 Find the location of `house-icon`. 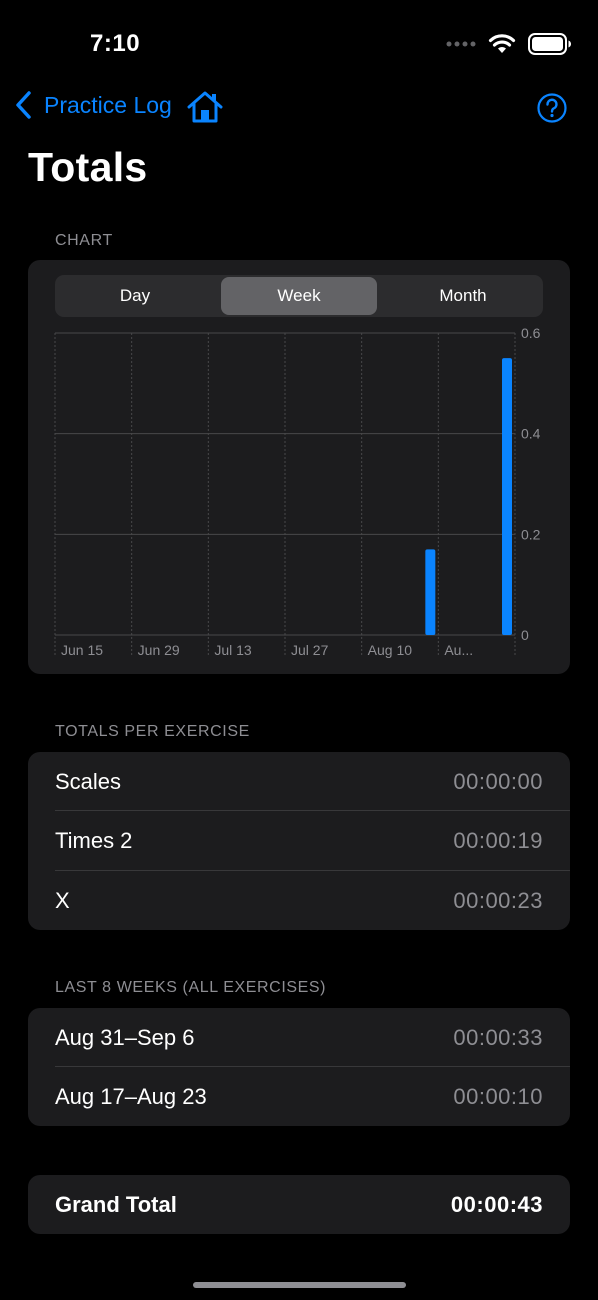

house-icon is located at coordinates (205, 107).